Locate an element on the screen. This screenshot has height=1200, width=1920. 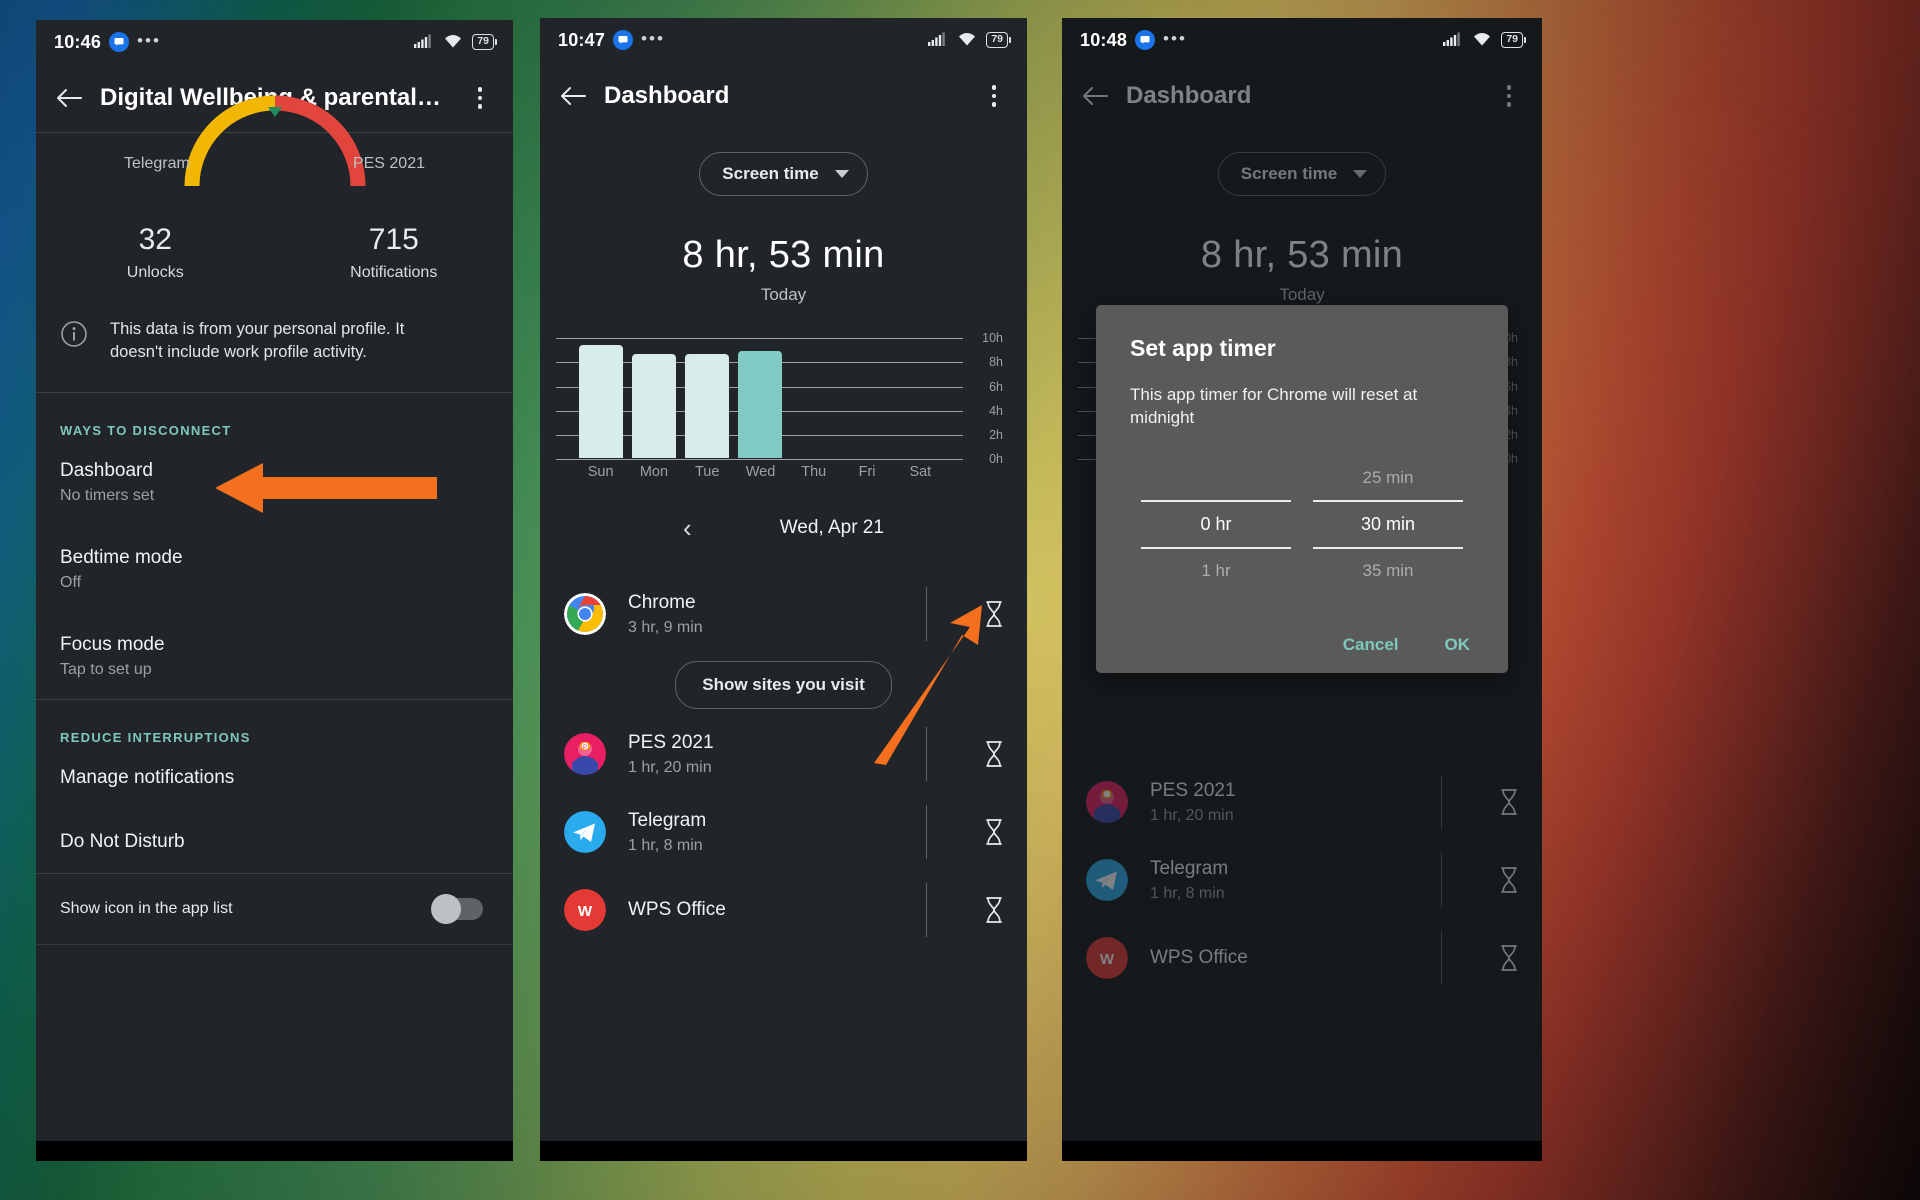
duration-picker: 25 min 0 hr 30 min 1 hr 35 min is located at coordinates (1302, 524).